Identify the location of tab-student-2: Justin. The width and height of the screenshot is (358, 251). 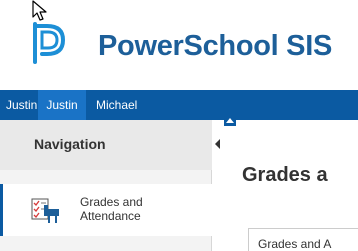
(62, 105).